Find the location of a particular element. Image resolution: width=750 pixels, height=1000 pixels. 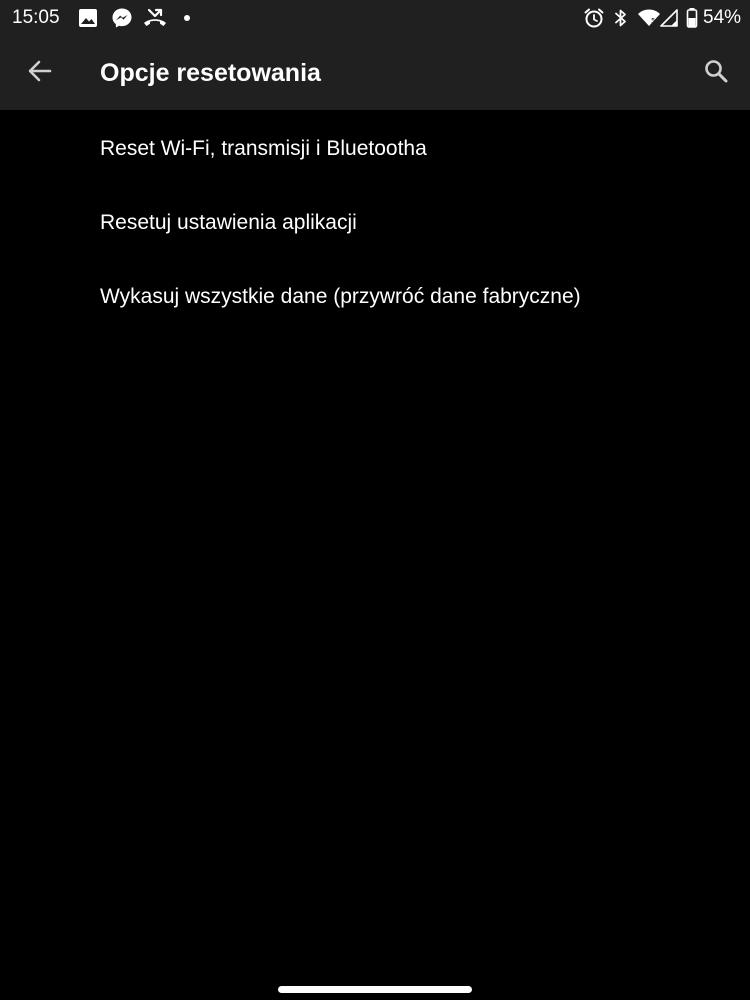

app-bar: Opcje resetowania is located at coordinates (375, 73).